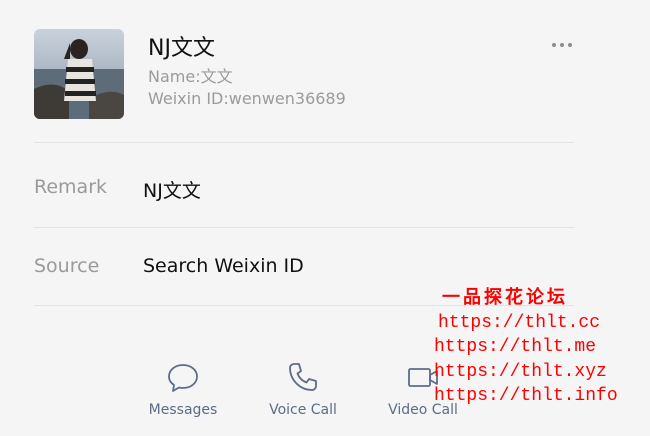 The height and width of the screenshot is (436, 650). I want to click on phone-icon, so click(303, 377).